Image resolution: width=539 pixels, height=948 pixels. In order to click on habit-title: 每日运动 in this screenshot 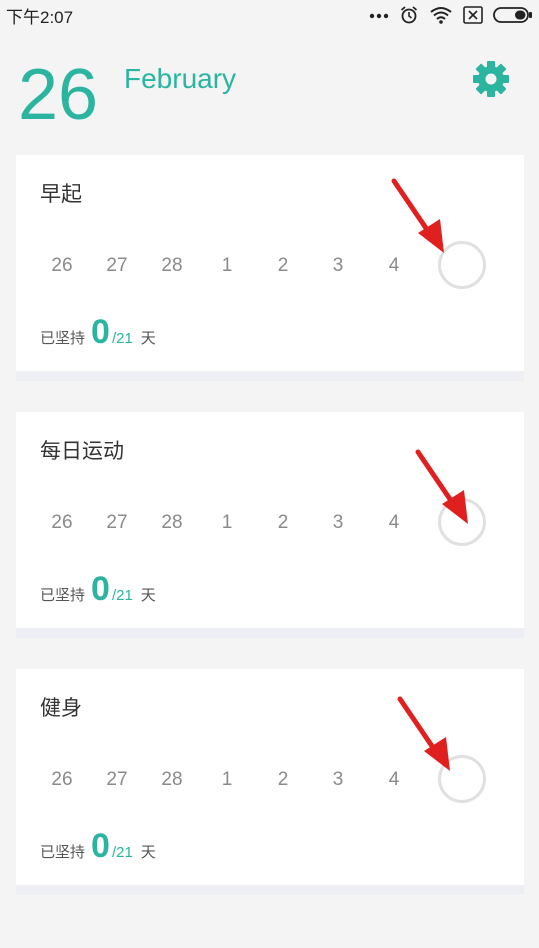, I will do `click(82, 451)`.